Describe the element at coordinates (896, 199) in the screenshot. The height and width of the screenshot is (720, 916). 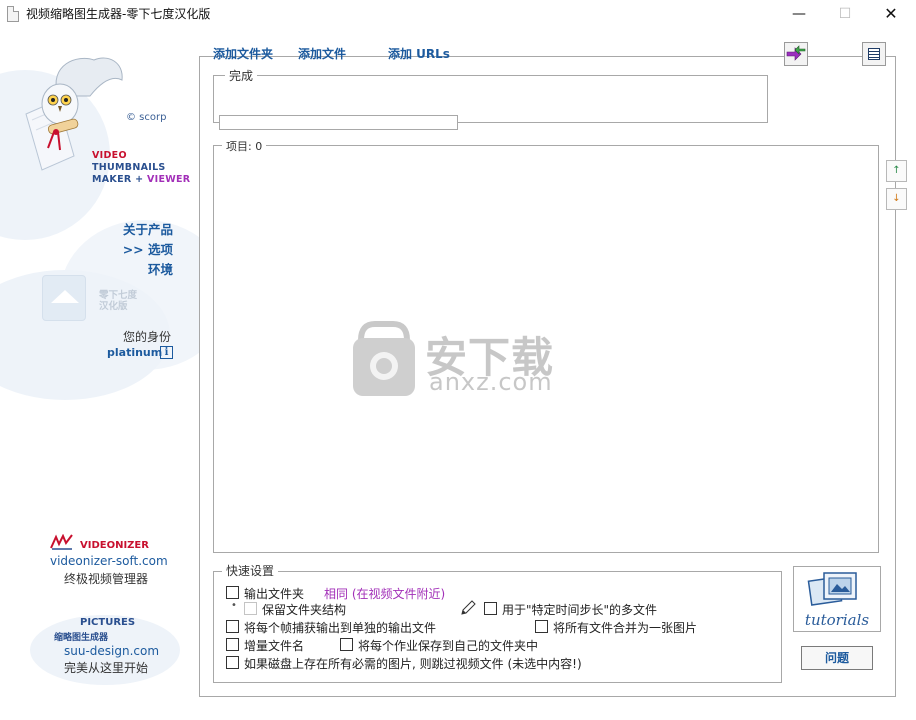
I see `move-down-button: ↓` at that location.